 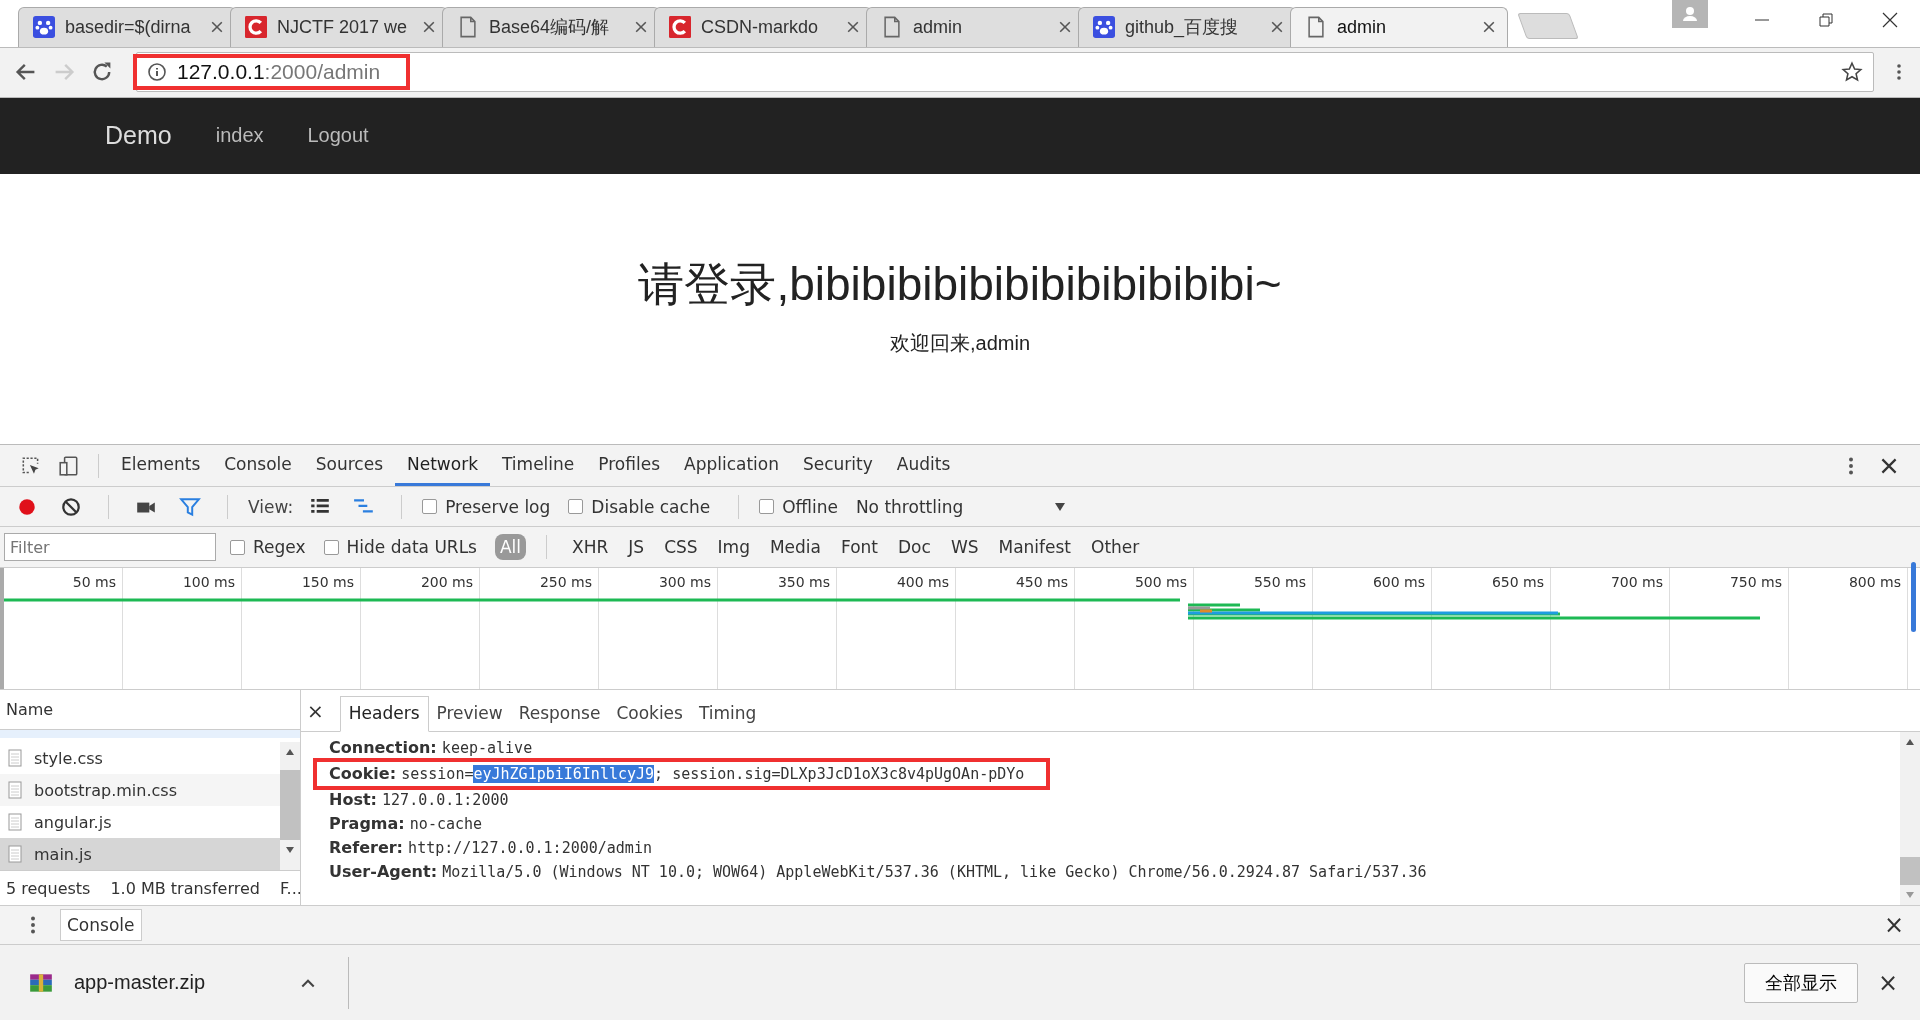 What do you see at coordinates (1398, 582) in the screenshot?
I see `tick-label: 600 ms` at bounding box center [1398, 582].